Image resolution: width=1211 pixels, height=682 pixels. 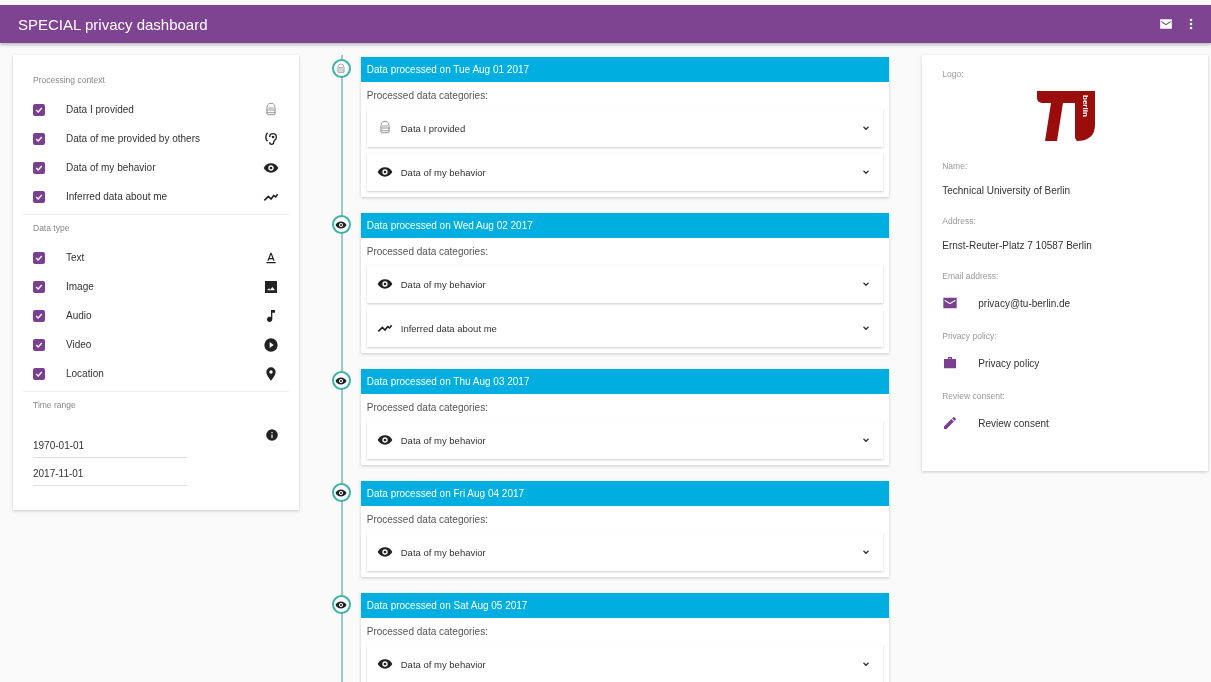 I want to click on link: Review consent, so click(x=1013, y=423).